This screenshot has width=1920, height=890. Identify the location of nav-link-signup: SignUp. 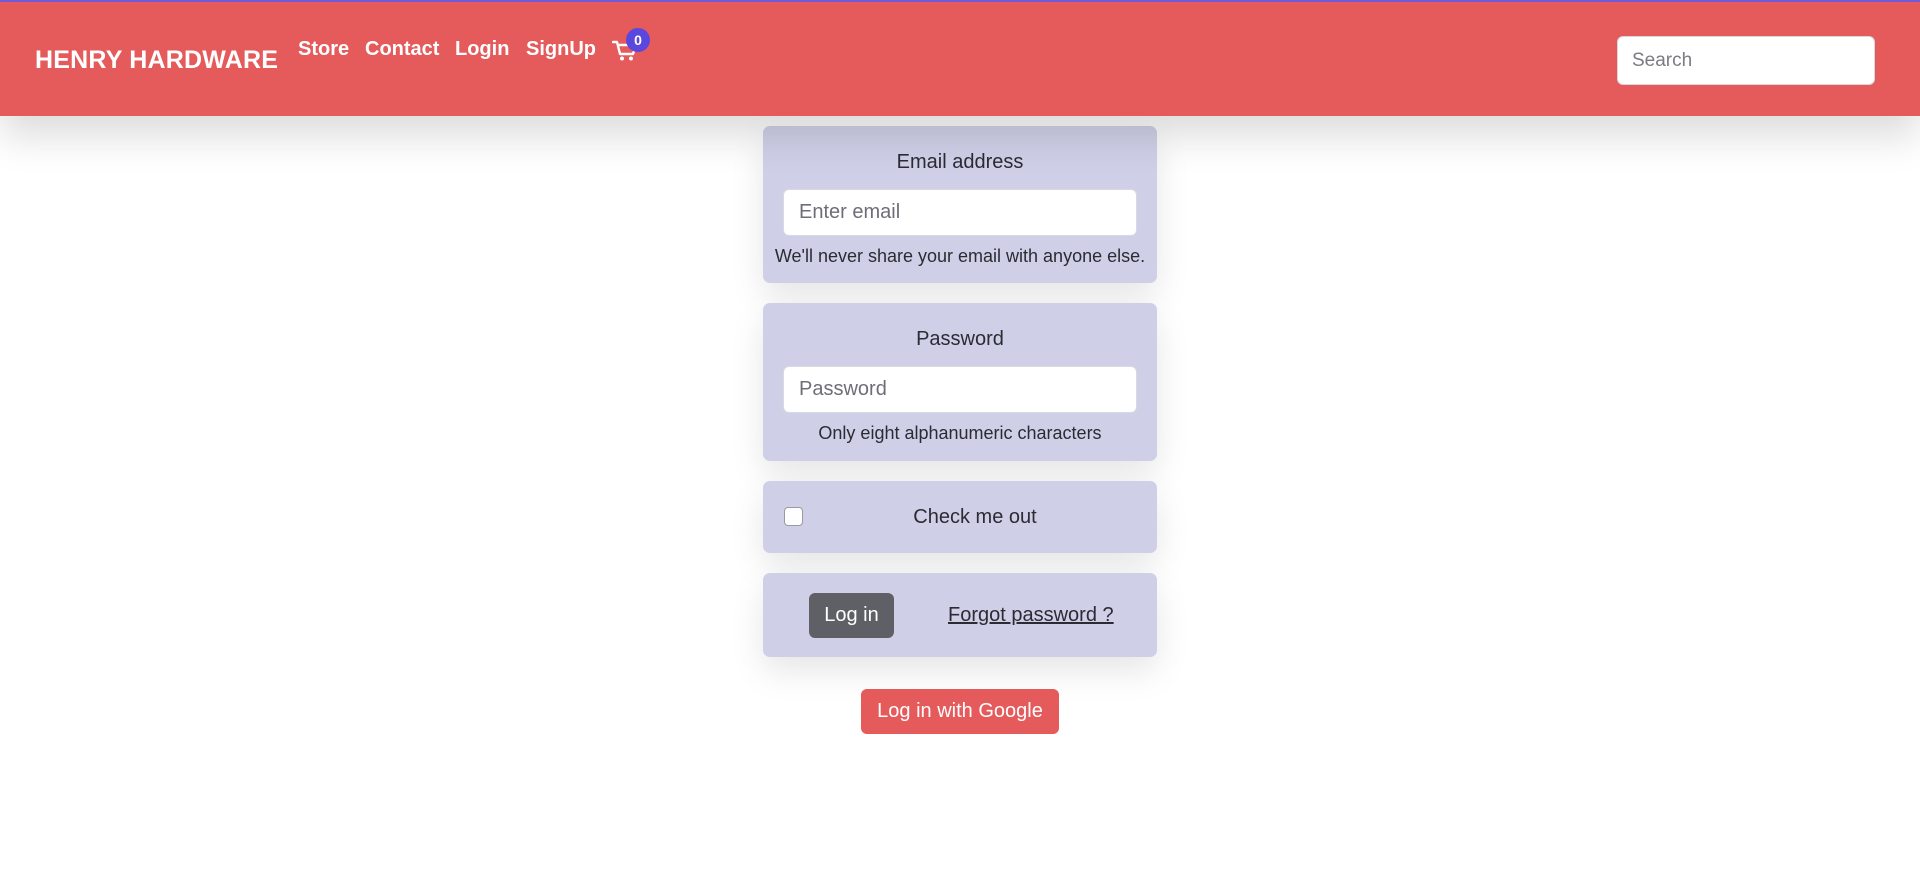
(561, 49).